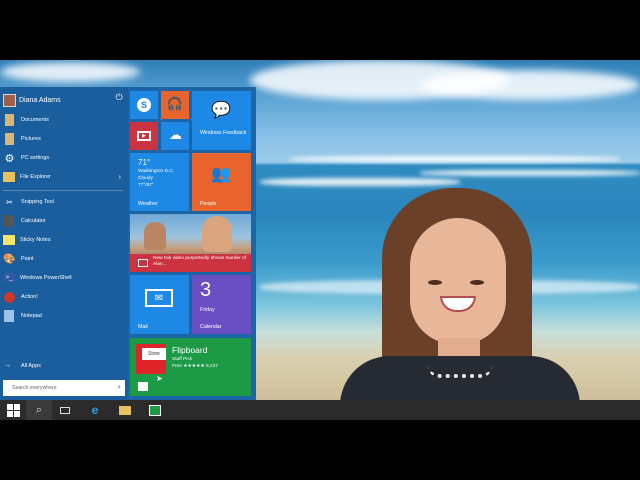 The image size is (640, 480). What do you see at coordinates (64, 139) in the screenshot?
I see `menu-item-pictures: Pictures` at bounding box center [64, 139].